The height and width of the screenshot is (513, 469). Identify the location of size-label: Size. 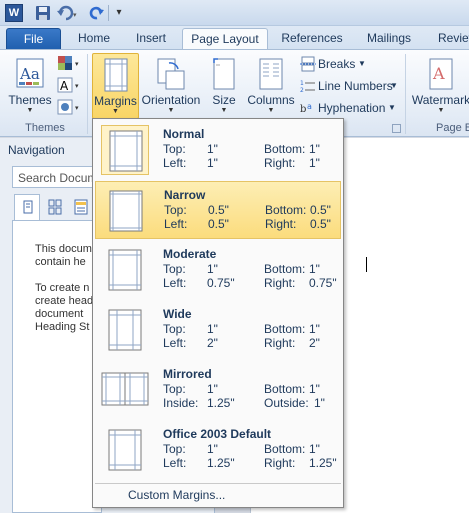
(224, 100).